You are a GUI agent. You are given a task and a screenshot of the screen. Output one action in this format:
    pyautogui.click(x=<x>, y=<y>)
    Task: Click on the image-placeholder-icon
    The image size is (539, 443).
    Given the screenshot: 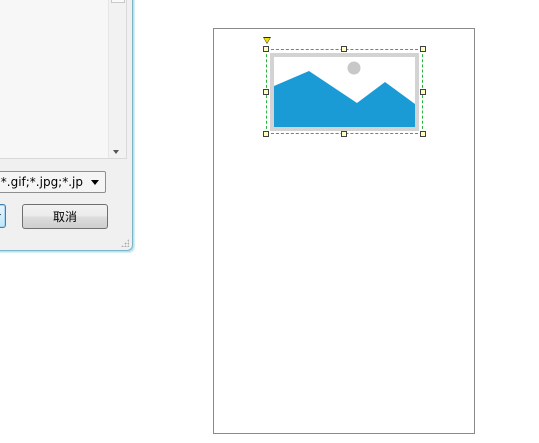 What is the action you would take?
    pyautogui.click(x=344, y=92)
    